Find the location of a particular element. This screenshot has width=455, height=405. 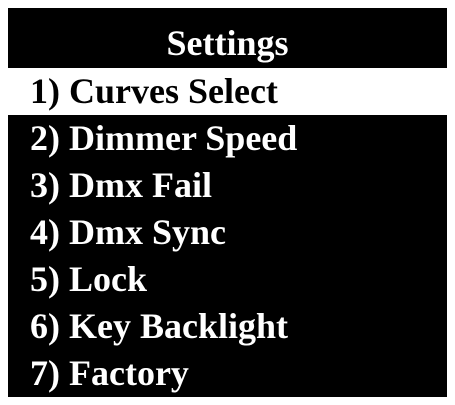

menu-title: Settings is located at coordinates (227, 43).